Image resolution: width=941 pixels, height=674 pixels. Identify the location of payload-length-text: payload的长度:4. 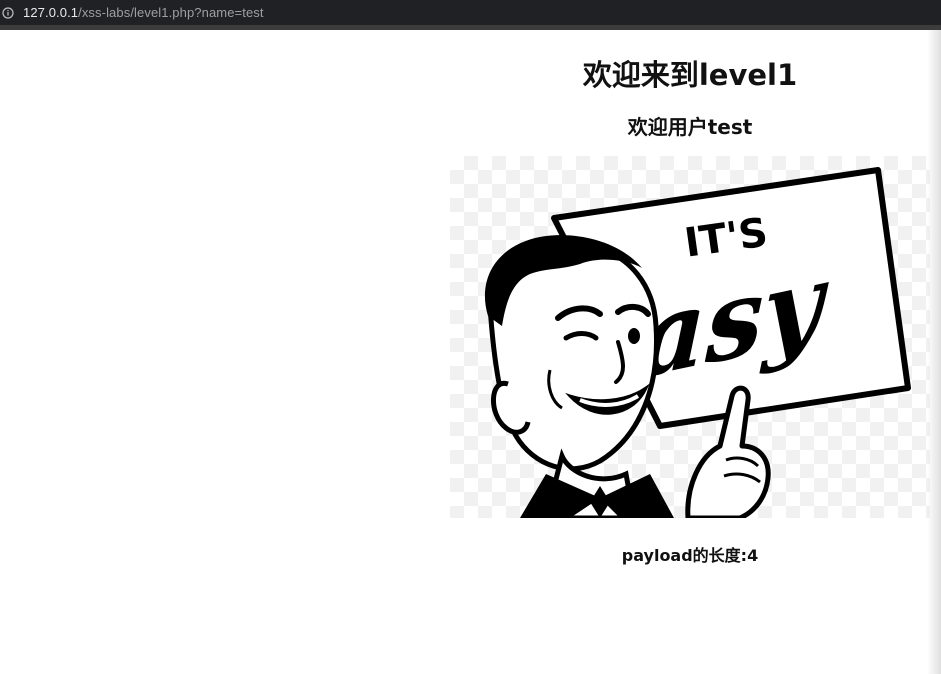
(690, 555).